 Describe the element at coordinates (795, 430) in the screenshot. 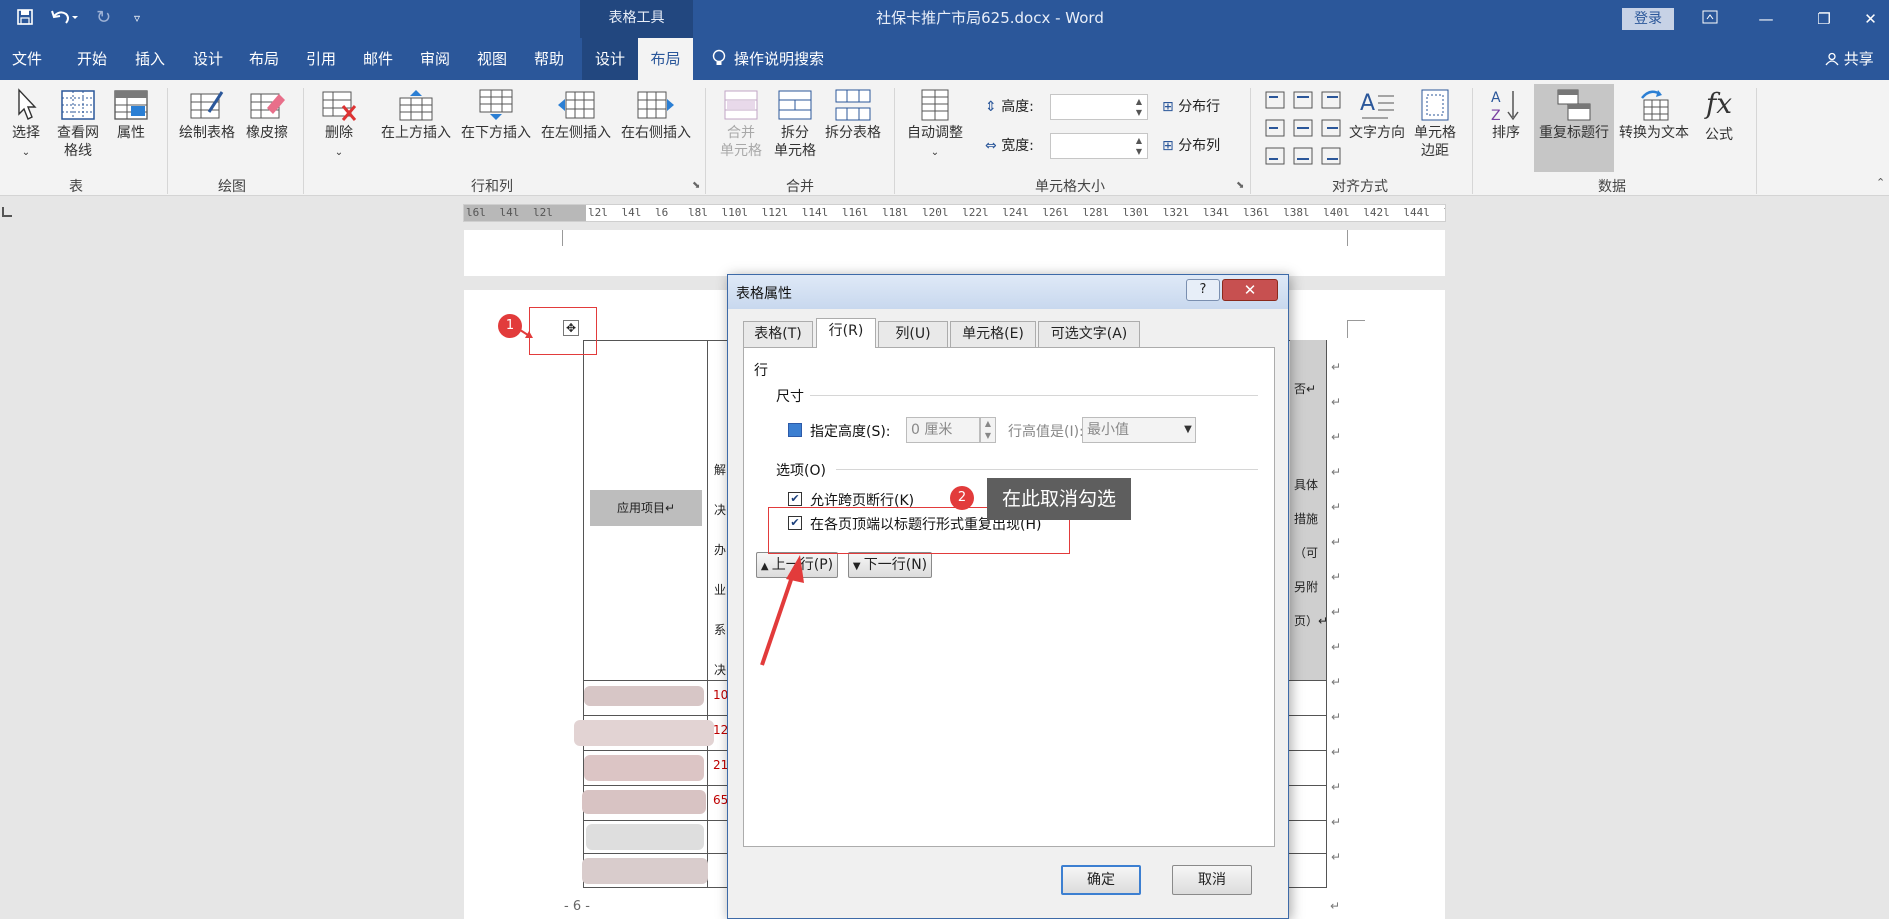

I see `specify-height-checkbox` at that location.